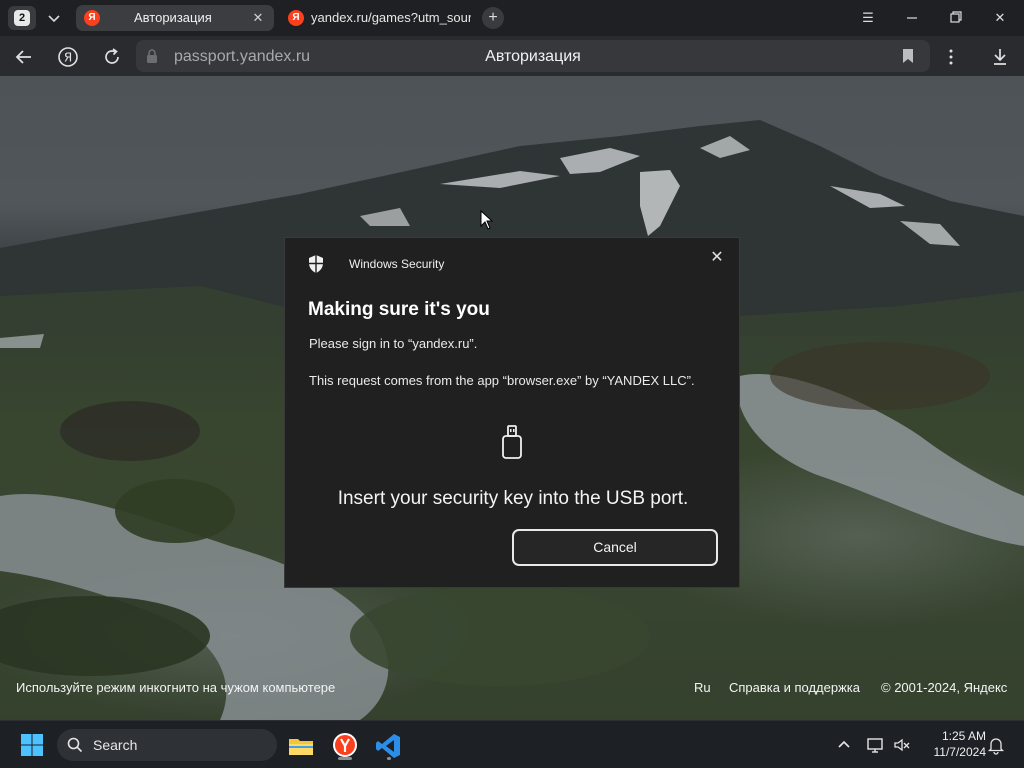  Describe the element at coordinates (397, 264) in the screenshot. I see `dialog-app-name: Windows Security` at that location.